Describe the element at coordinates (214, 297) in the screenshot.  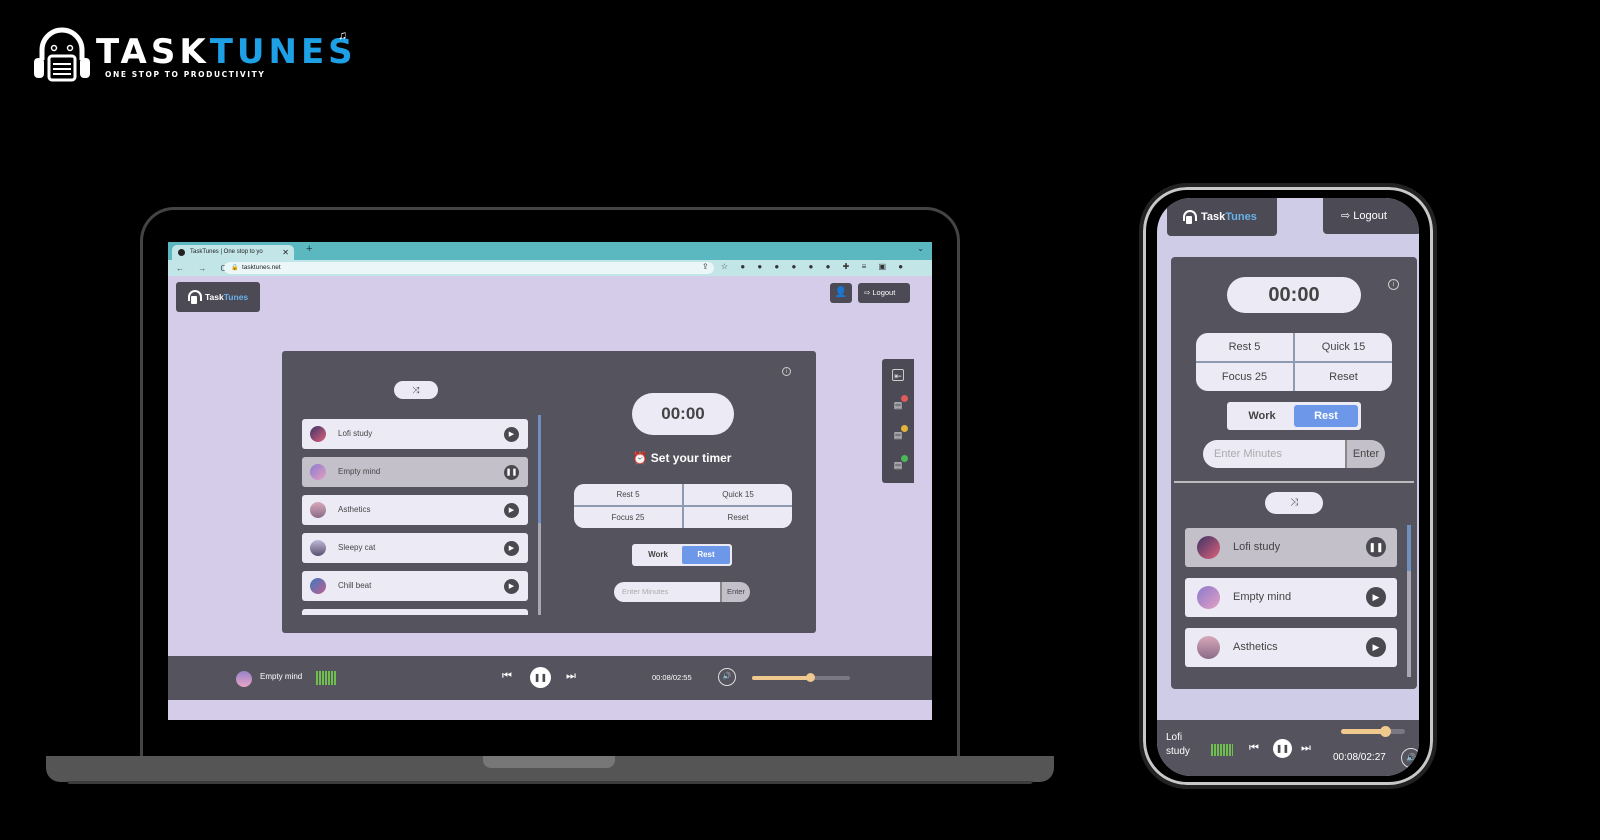
I see `logo-text-task: Task` at that location.